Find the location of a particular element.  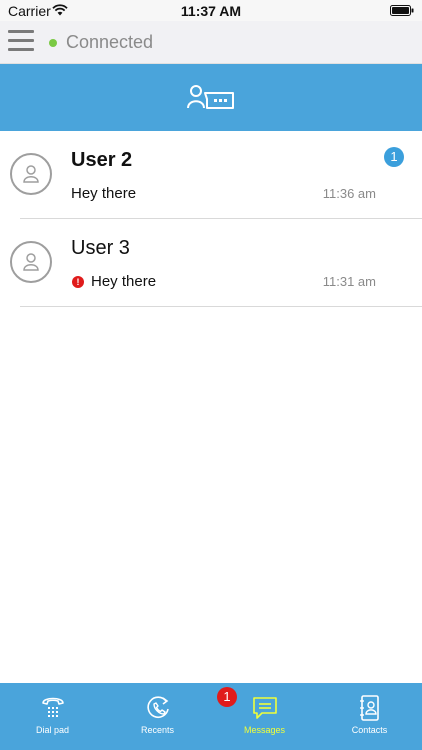

connection-bar: Connected is located at coordinates (211, 42).